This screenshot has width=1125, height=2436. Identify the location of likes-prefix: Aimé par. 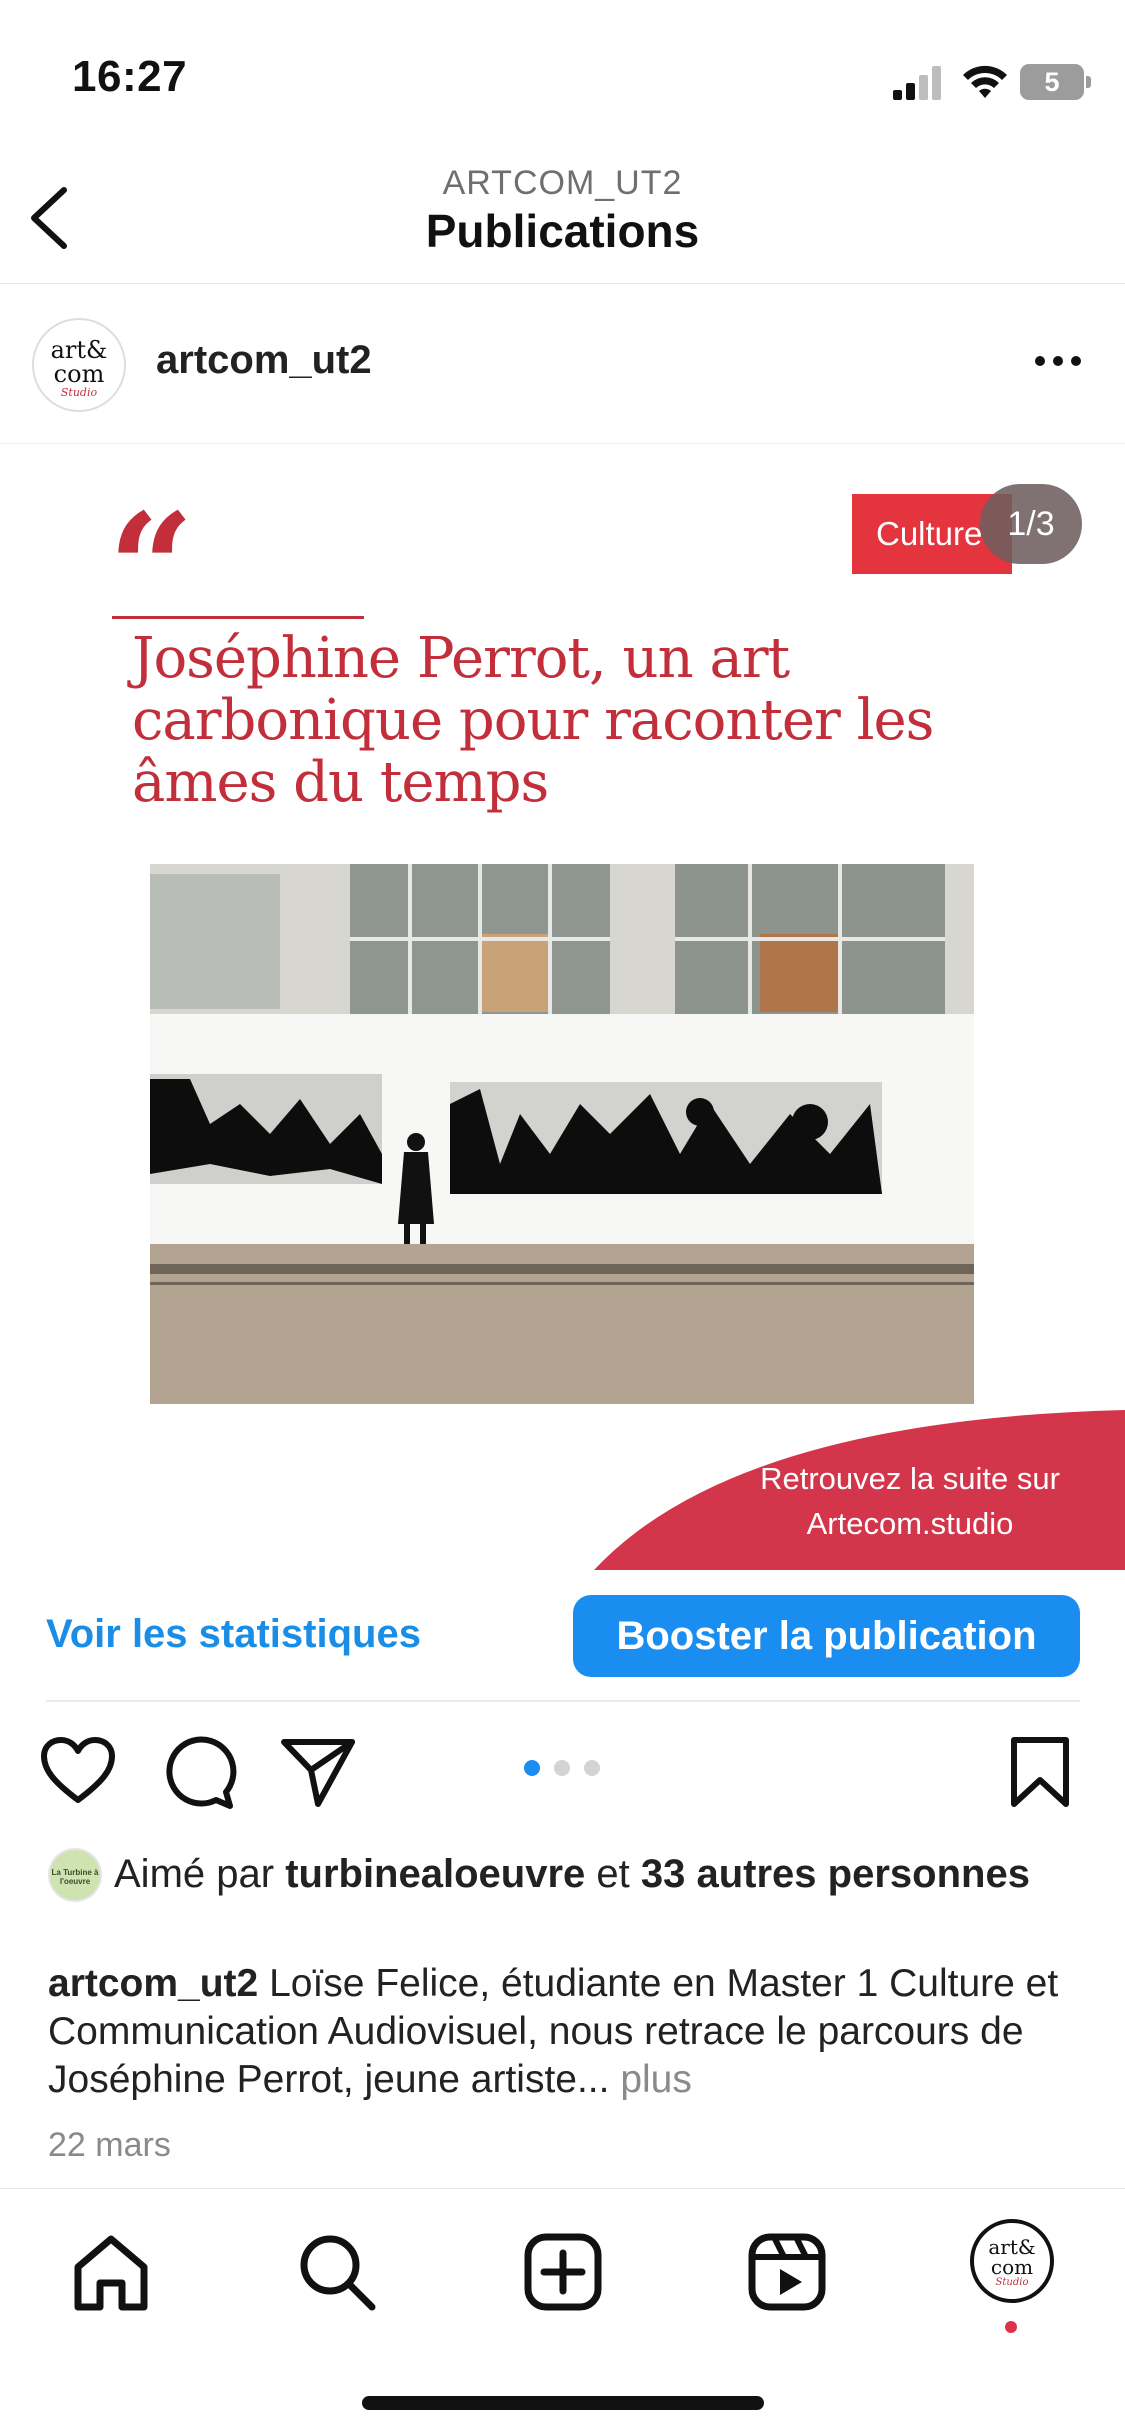
(194, 1874).